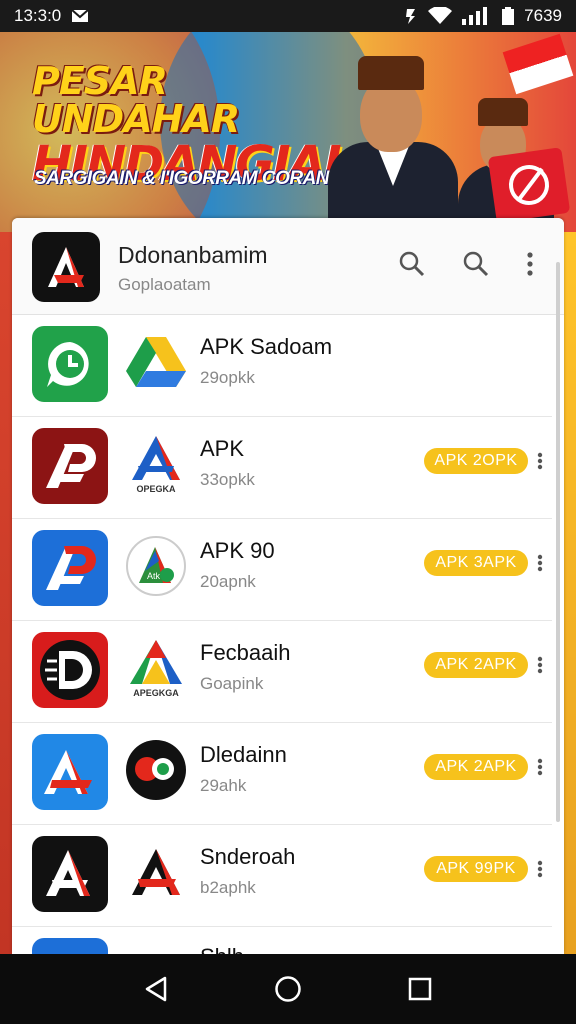  What do you see at coordinates (156, 668) in the screenshot?
I see `drive-triangle-icon: APEGKGA` at bounding box center [156, 668].